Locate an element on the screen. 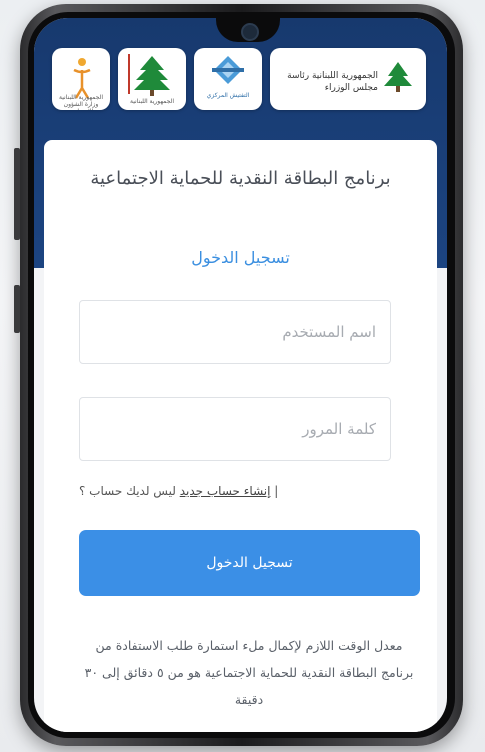 Image resolution: width=485 pixels, height=752 pixels. username-input is located at coordinates (235, 332).